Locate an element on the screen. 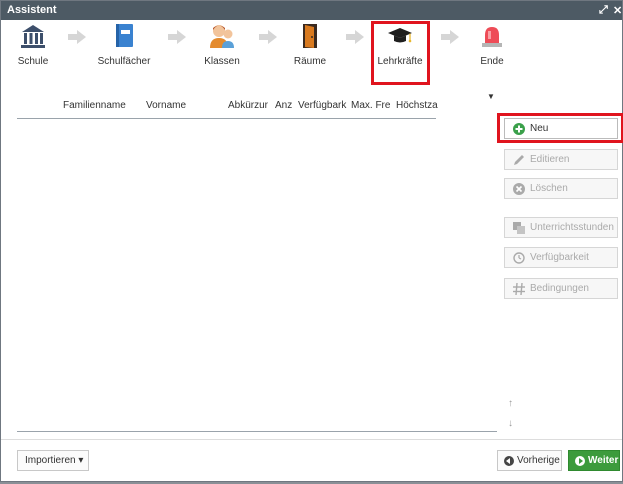  edit-button-label: Editieren is located at coordinates (550, 159).